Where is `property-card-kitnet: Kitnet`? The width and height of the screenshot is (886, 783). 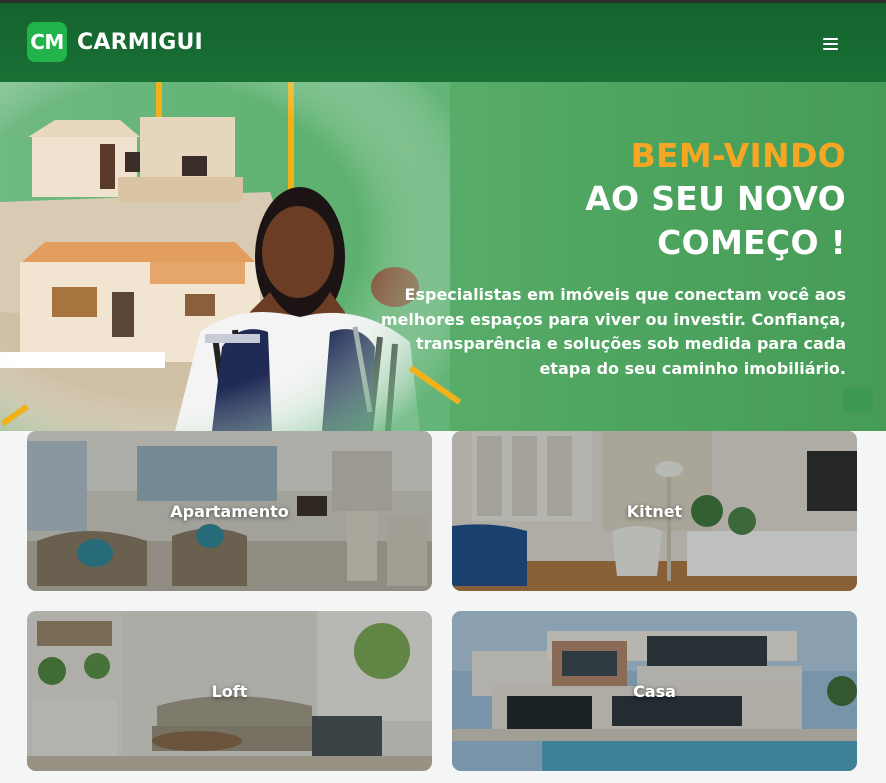 property-card-kitnet: Kitnet is located at coordinates (654, 511).